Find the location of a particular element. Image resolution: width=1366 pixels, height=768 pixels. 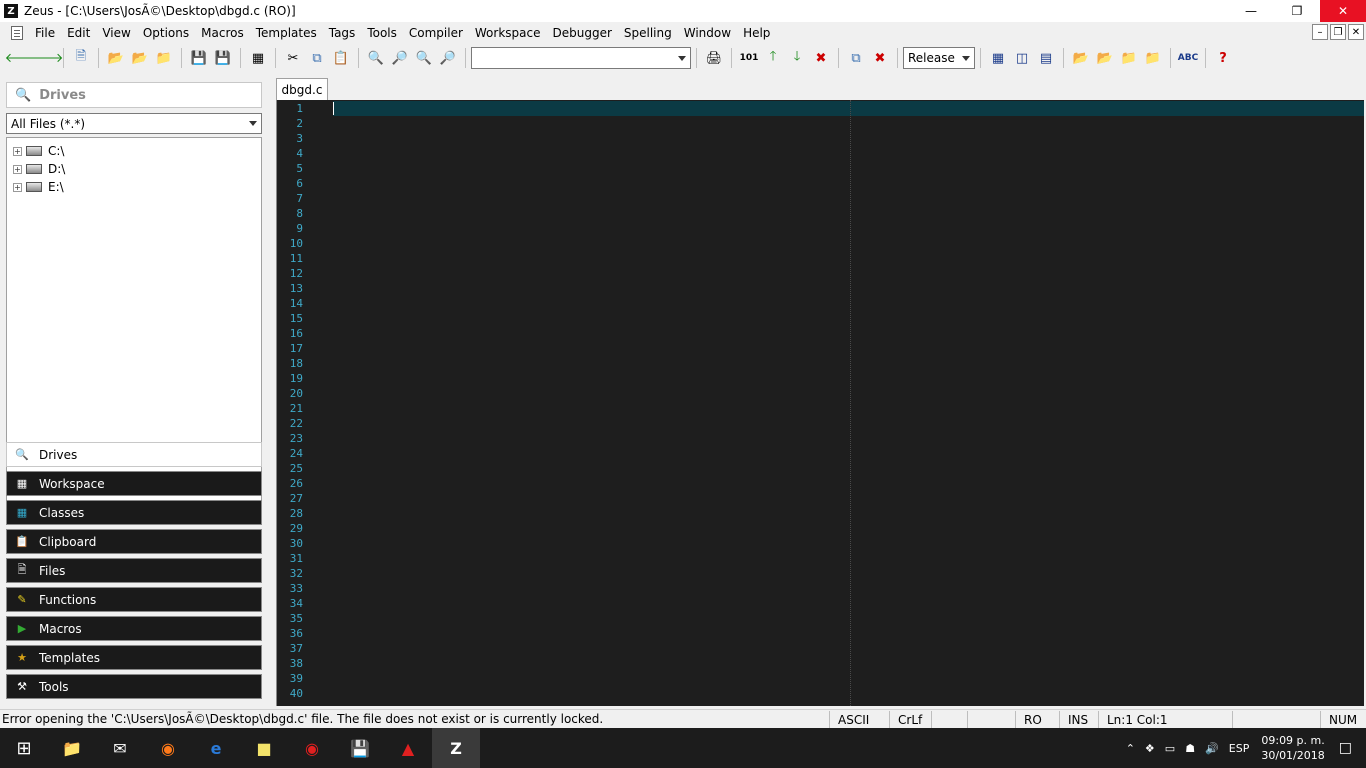

debug-icon: ⧉ is located at coordinates (856, 58).